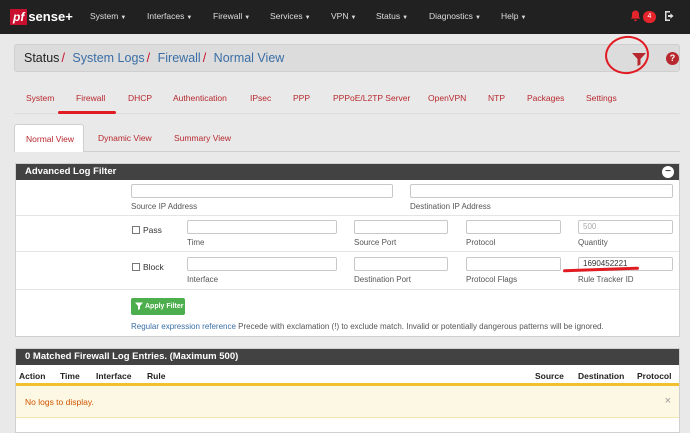 This screenshot has width=690, height=433. I want to click on tab-openvpn: OpenVPN, so click(447, 98).